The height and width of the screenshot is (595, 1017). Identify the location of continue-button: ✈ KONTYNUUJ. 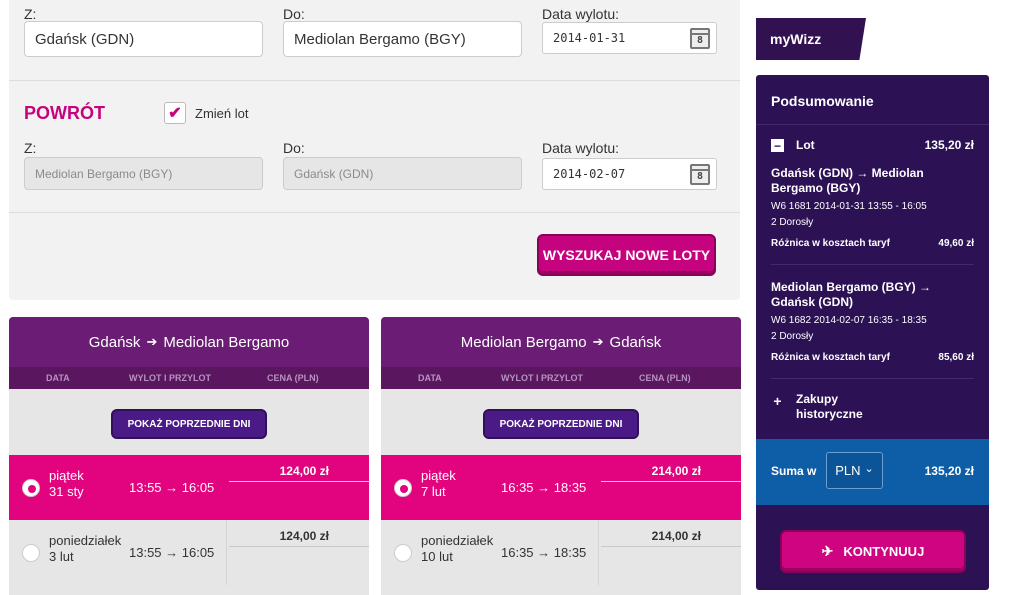
(873, 551).